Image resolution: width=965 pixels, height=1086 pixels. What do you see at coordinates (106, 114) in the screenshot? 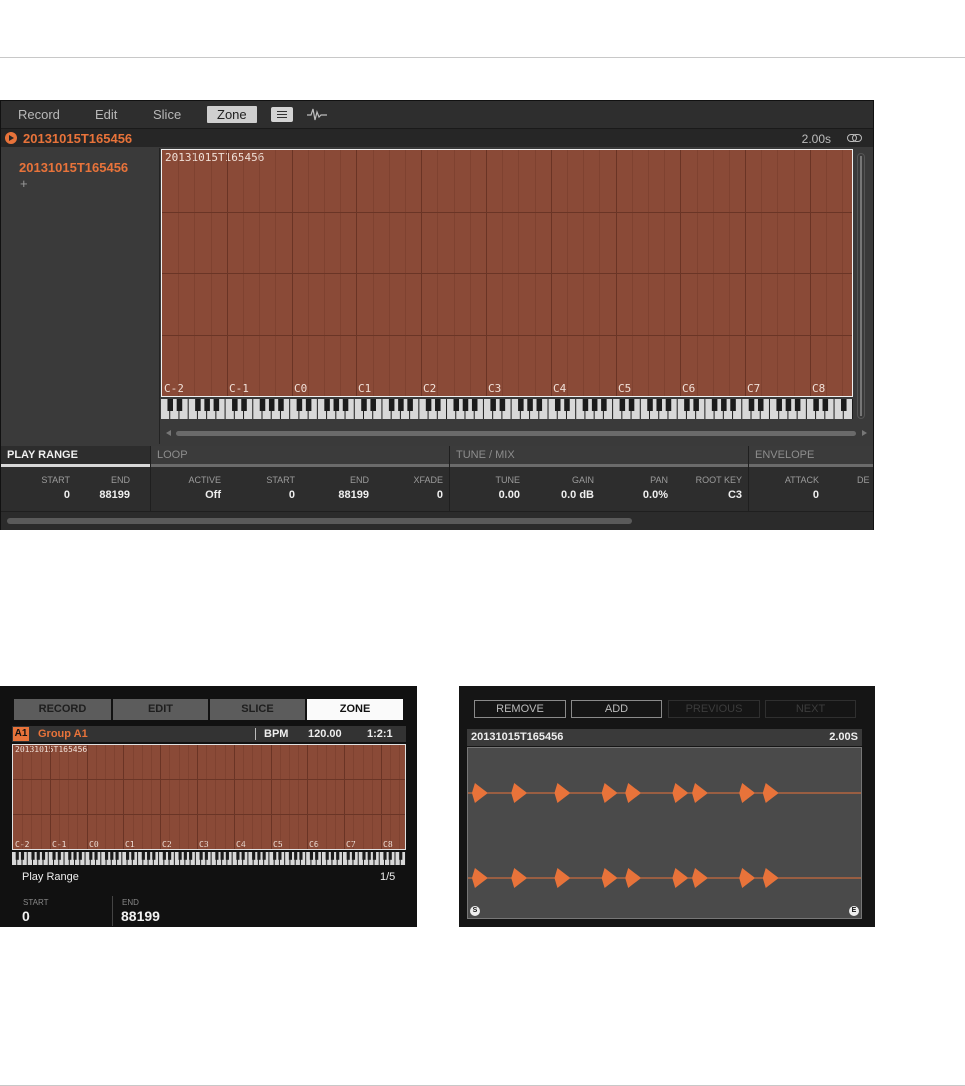
I see `tab-edit: Edit` at bounding box center [106, 114].